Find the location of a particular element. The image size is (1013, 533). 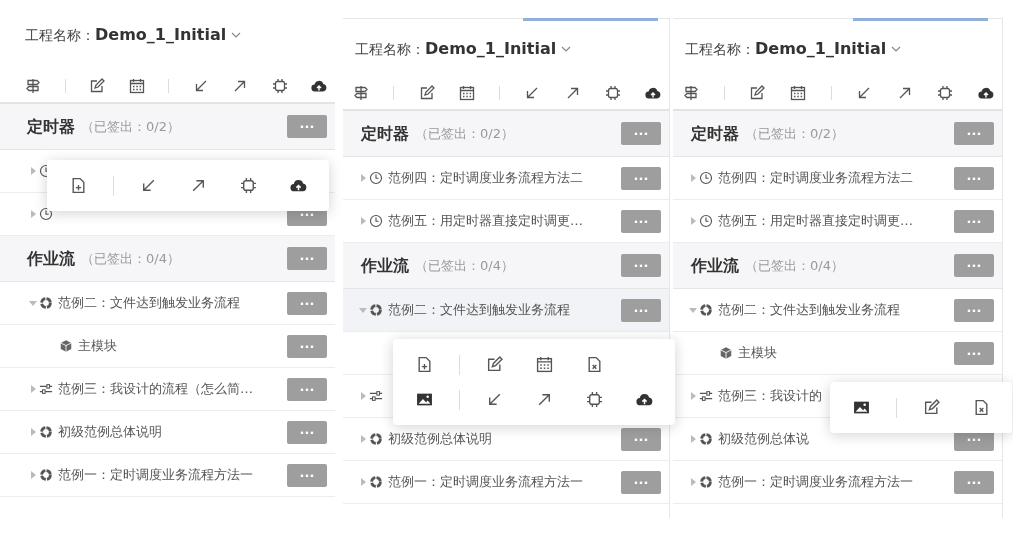

arrow-up-right-icon is located at coordinates (240, 86).